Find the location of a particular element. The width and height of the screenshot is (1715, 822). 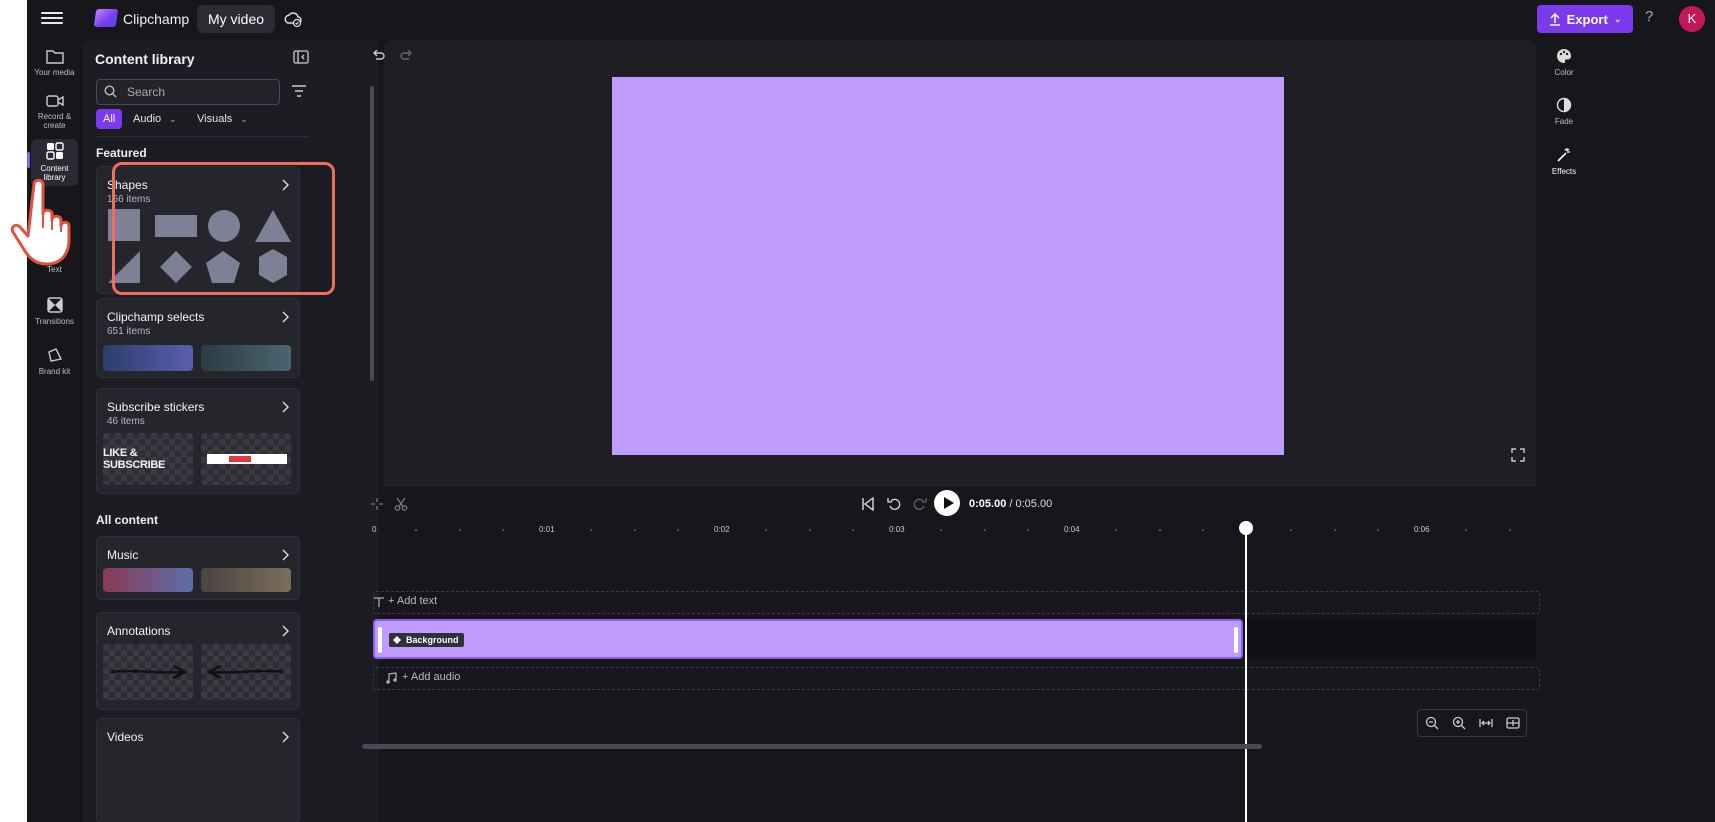

card-title: Music is located at coordinates (123, 555).